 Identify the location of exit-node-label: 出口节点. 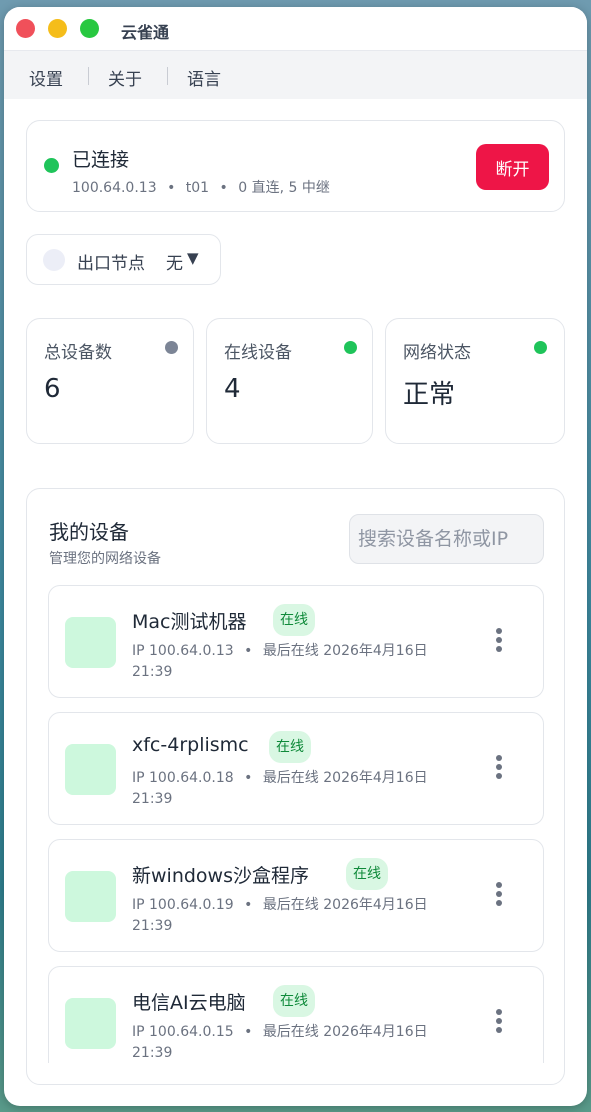
(111, 264).